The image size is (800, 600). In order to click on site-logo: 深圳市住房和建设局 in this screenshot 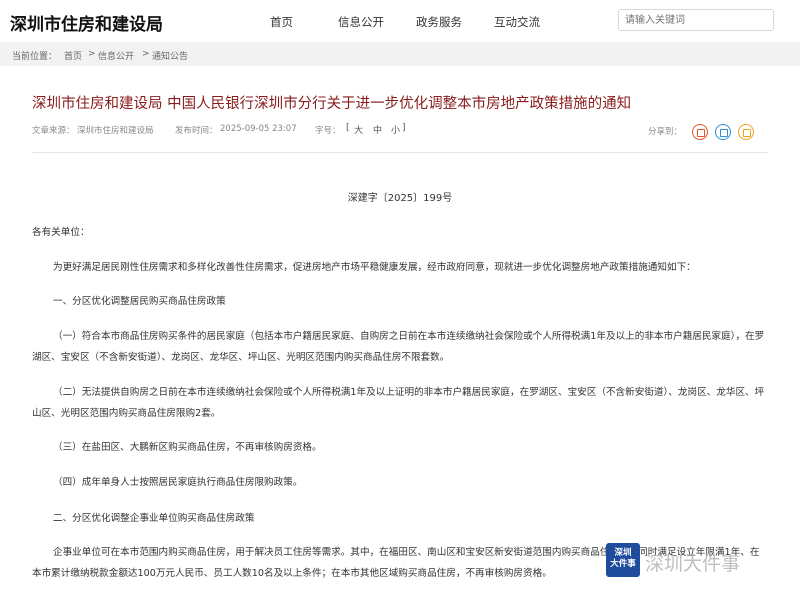, I will do `click(86, 22)`.